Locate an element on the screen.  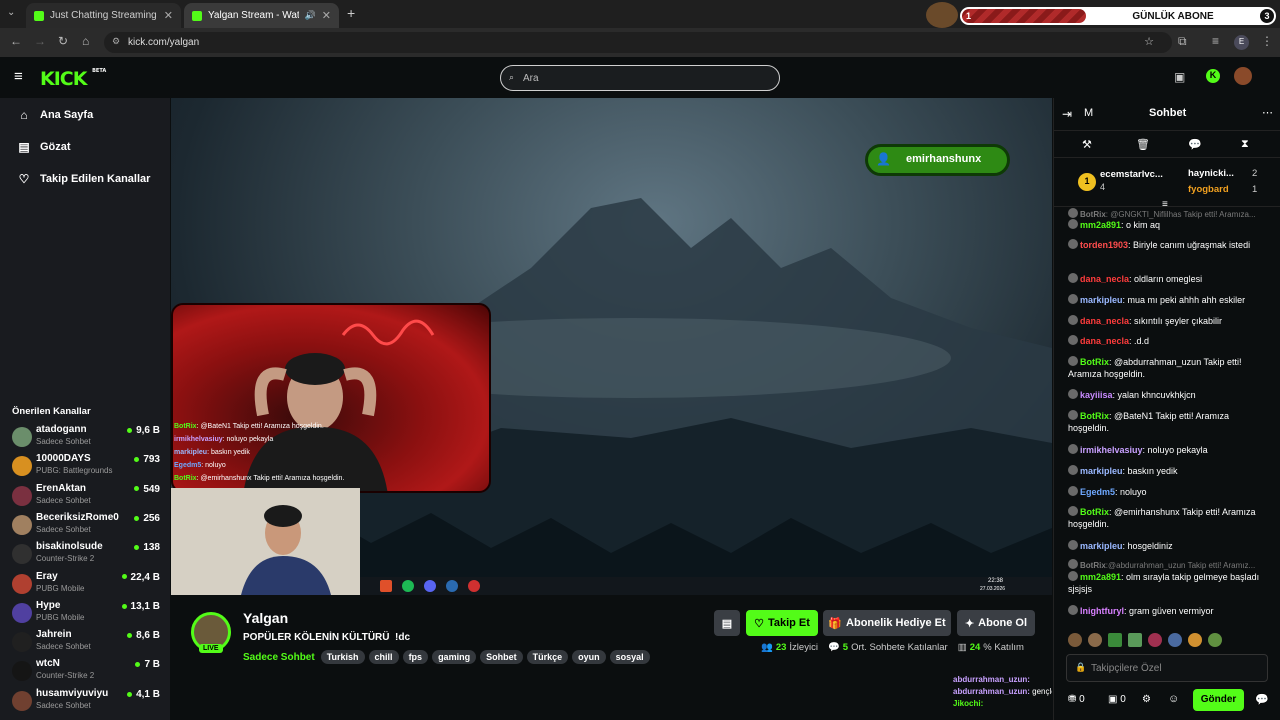
send-button: Gönder is located at coordinates (1218, 700).